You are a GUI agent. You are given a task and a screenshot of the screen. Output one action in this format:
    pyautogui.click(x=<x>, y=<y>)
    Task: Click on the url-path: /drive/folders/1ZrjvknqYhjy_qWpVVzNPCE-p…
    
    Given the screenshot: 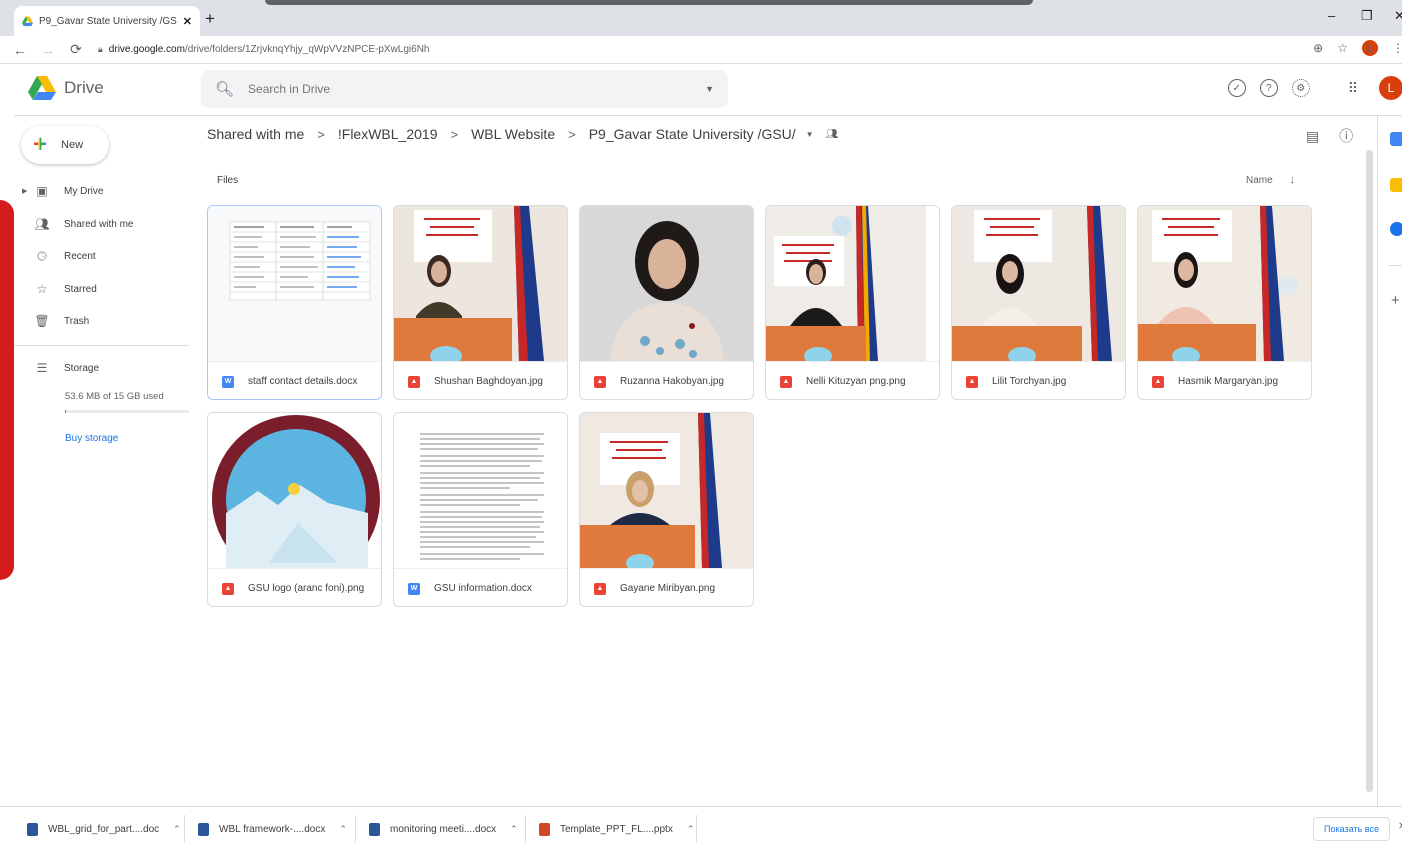 What is the action you would take?
    pyautogui.click(x=307, y=49)
    